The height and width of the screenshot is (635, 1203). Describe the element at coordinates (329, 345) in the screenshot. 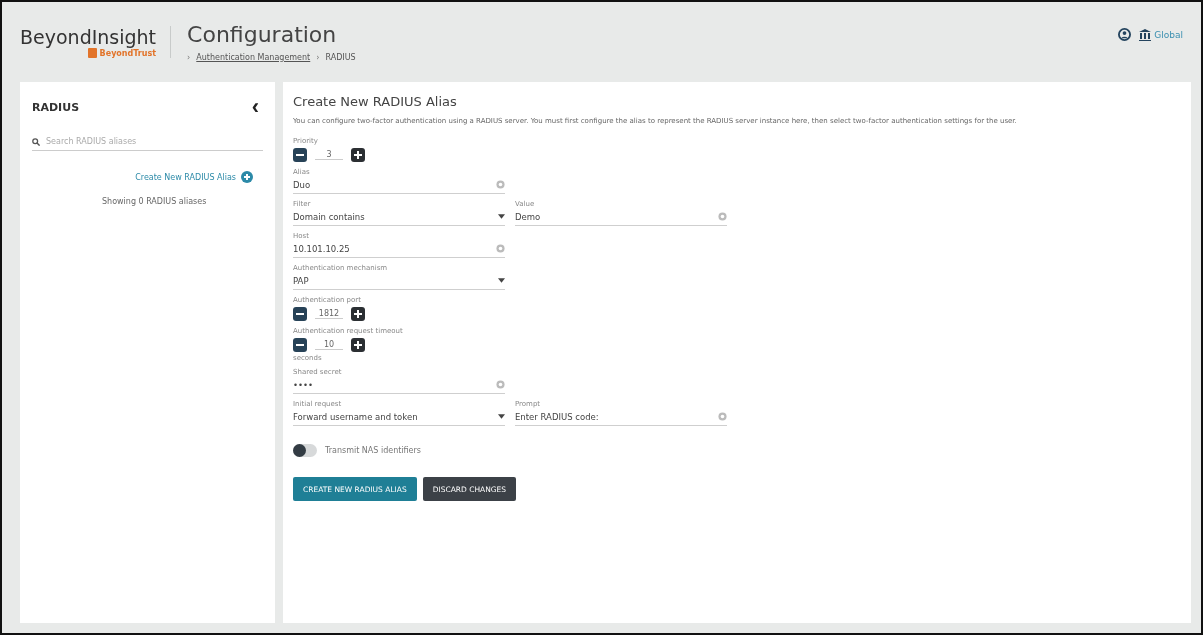

I see `number-field: 10` at that location.